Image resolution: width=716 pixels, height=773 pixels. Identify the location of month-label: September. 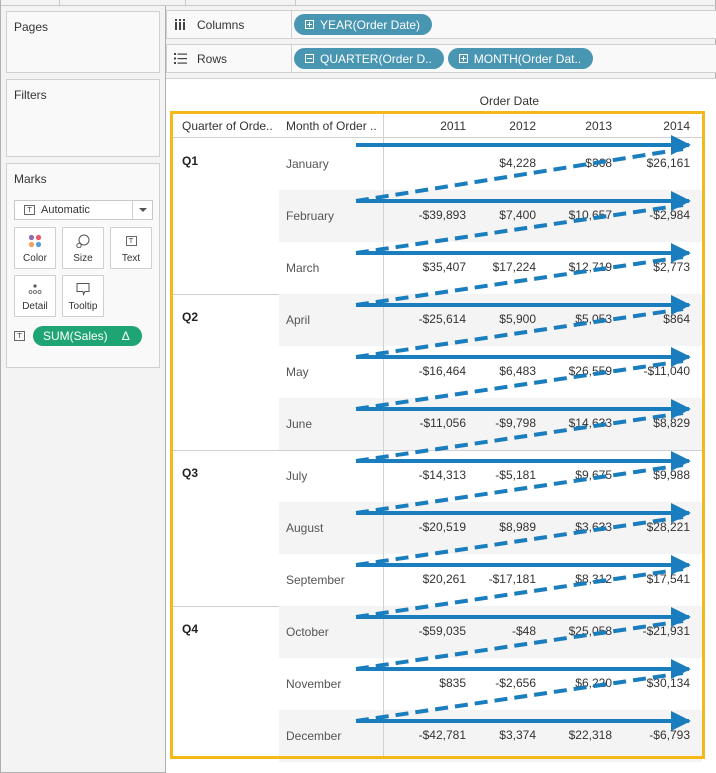
(315, 580).